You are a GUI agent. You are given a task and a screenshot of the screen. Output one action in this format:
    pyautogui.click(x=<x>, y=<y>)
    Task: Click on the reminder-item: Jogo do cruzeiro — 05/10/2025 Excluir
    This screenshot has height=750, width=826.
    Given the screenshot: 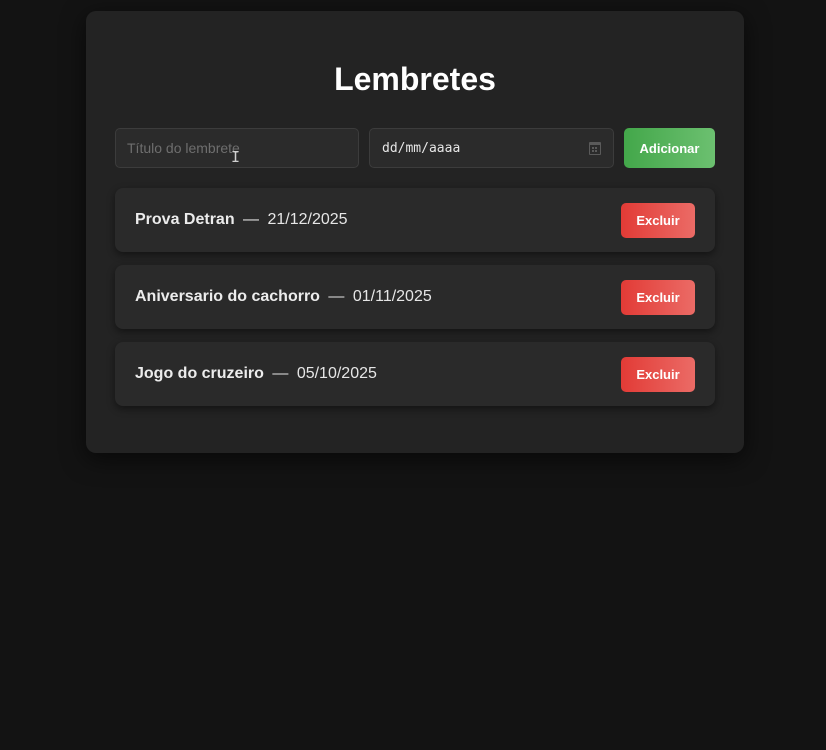 What is the action you would take?
    pyautogui.click(x=415, y=374)
    